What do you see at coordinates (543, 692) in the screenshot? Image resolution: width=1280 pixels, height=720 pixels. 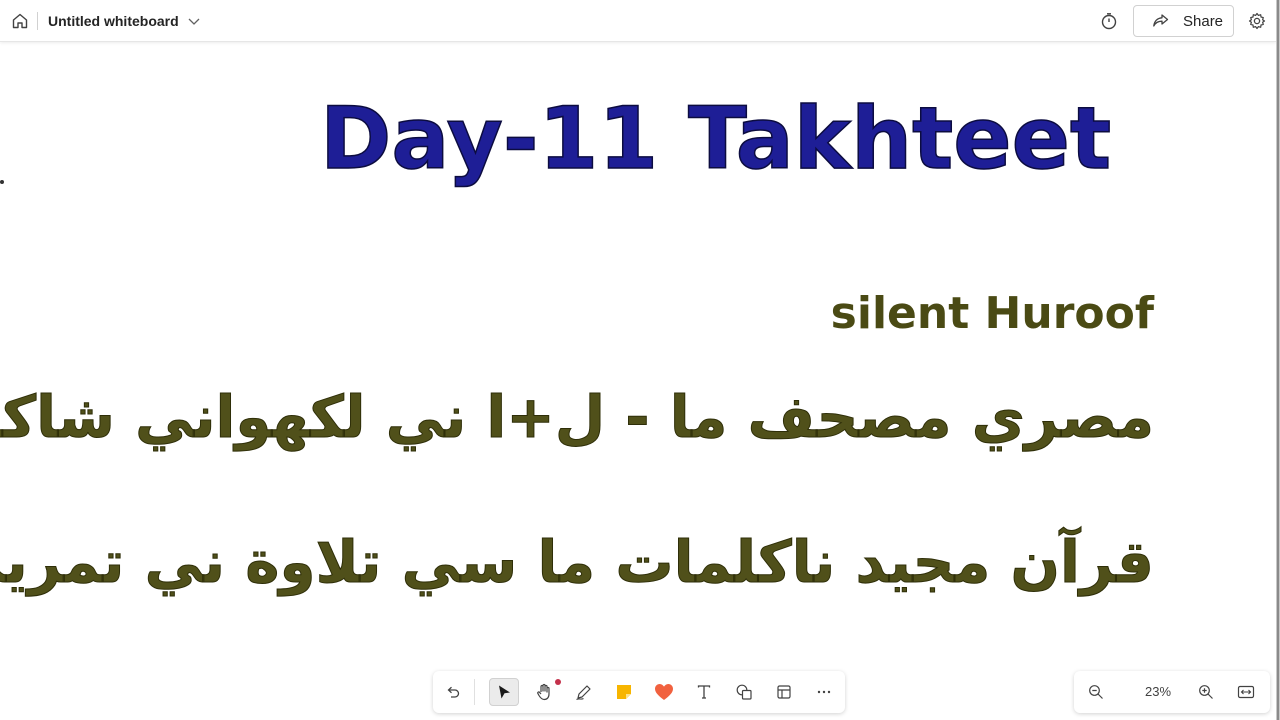 I see `hand-icon` at bounding box center [543, 692].